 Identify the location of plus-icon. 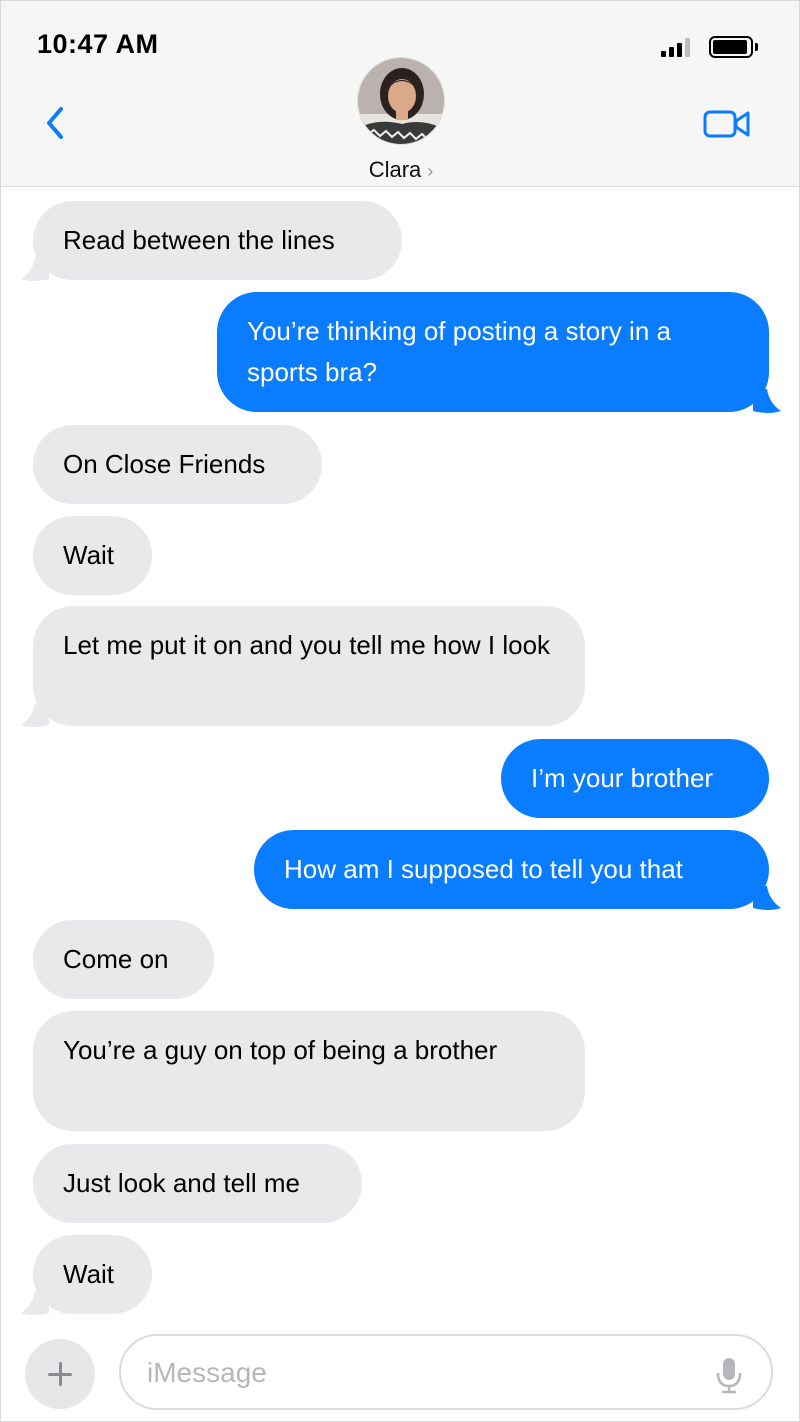
(60, 1374).